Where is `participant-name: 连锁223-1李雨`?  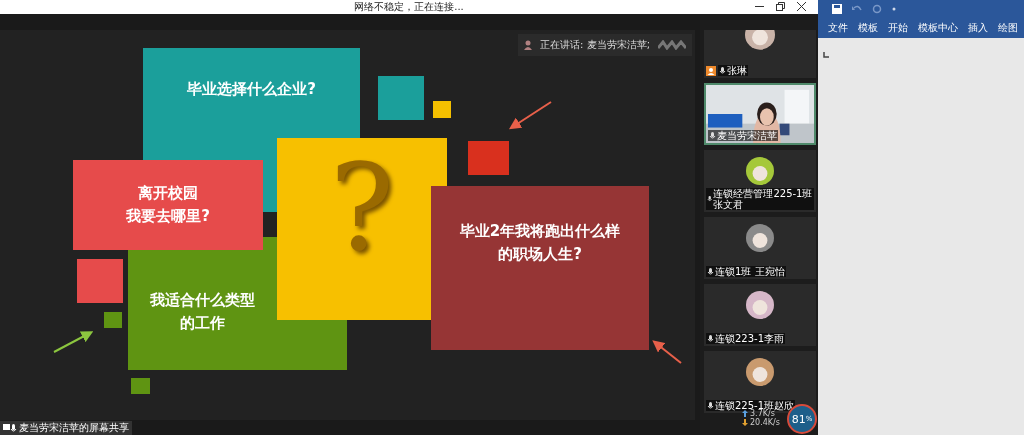
participant-name: 连锁223-1李雨 is located at coordinates (750, 338).